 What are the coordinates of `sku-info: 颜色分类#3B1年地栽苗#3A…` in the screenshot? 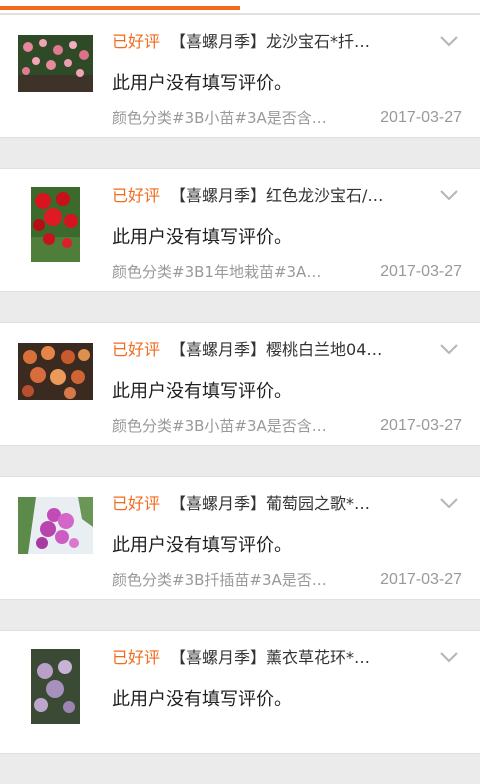 It's located at (217, 272).